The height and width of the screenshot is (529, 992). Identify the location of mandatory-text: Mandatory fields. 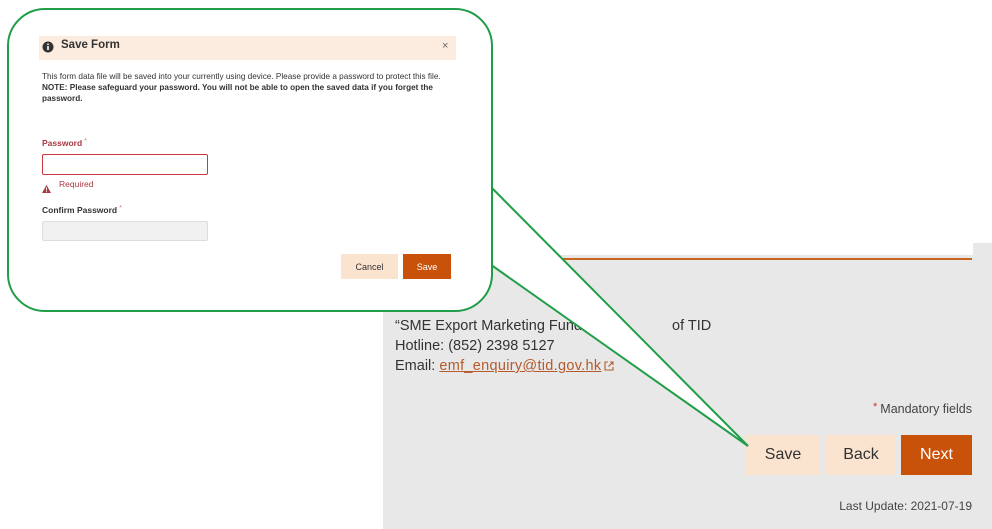
(926, 409).